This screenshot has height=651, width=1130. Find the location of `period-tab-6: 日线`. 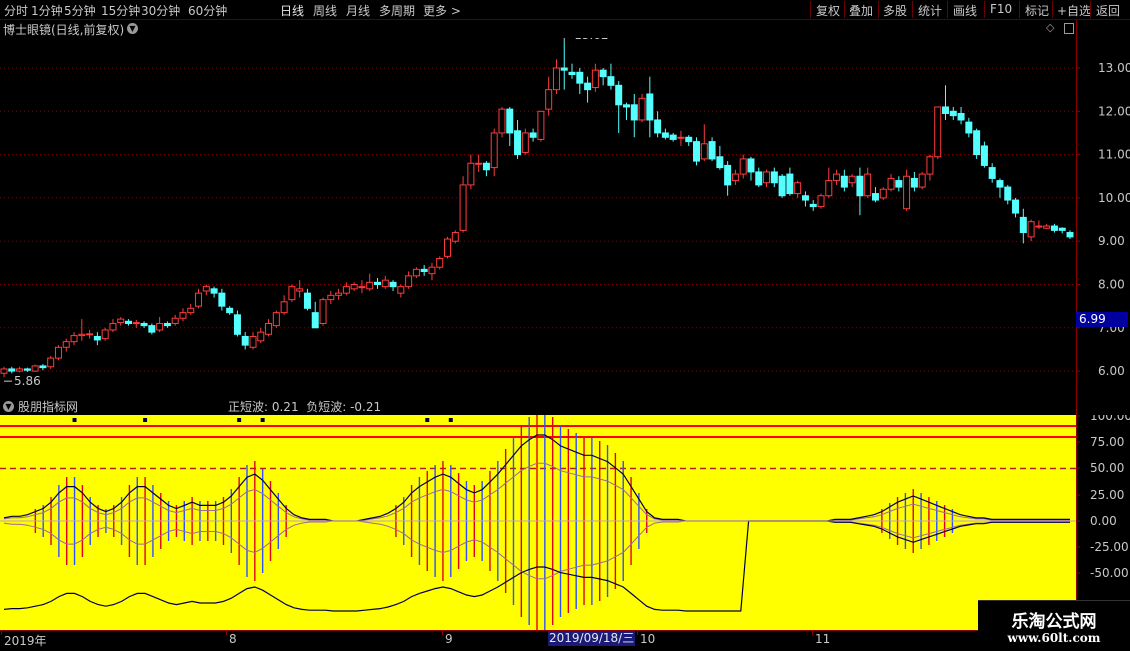

period-tab-6: 日线 is located at coordinates (292, 10).